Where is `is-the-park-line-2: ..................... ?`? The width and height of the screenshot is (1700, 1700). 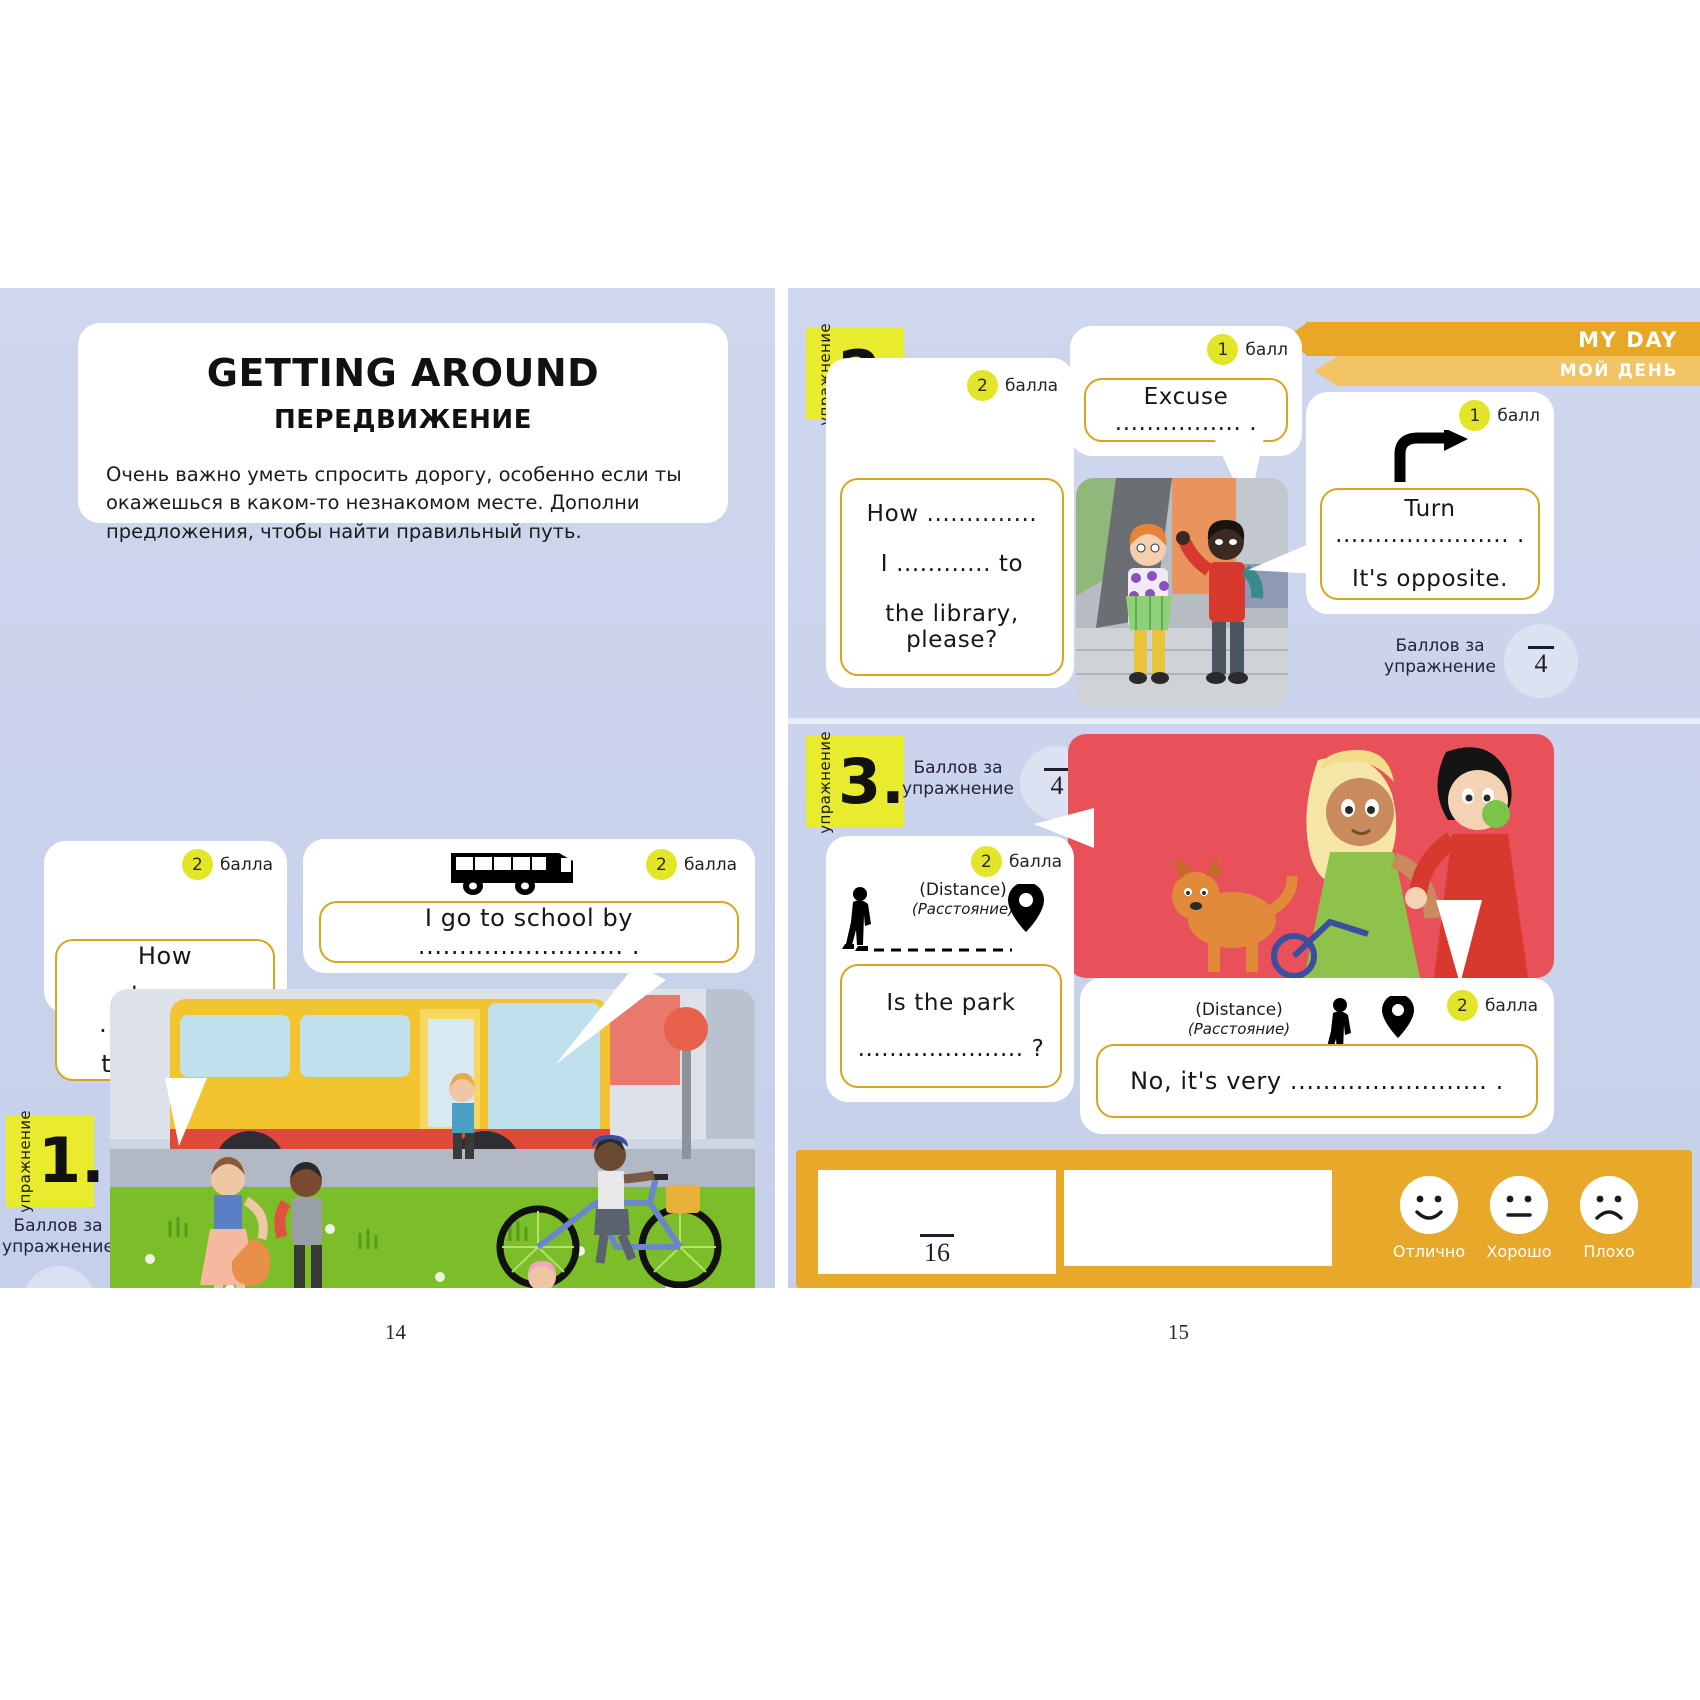
is-the-park-line-2: ..................... ? is located at coordinates (951, 1049).